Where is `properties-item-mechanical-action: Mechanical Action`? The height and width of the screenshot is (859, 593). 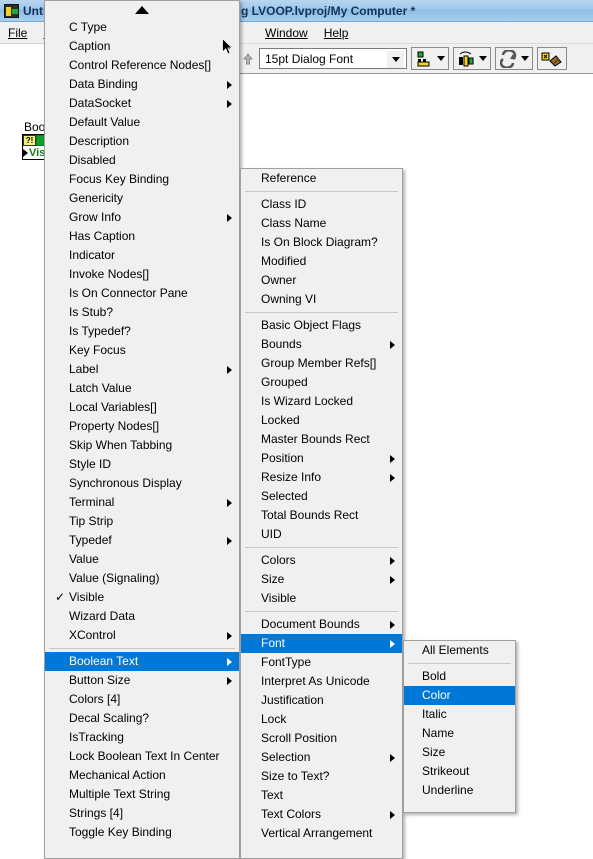 properties-item-mechanical-action: Mechanical Action is located at coordinates (142, 775).